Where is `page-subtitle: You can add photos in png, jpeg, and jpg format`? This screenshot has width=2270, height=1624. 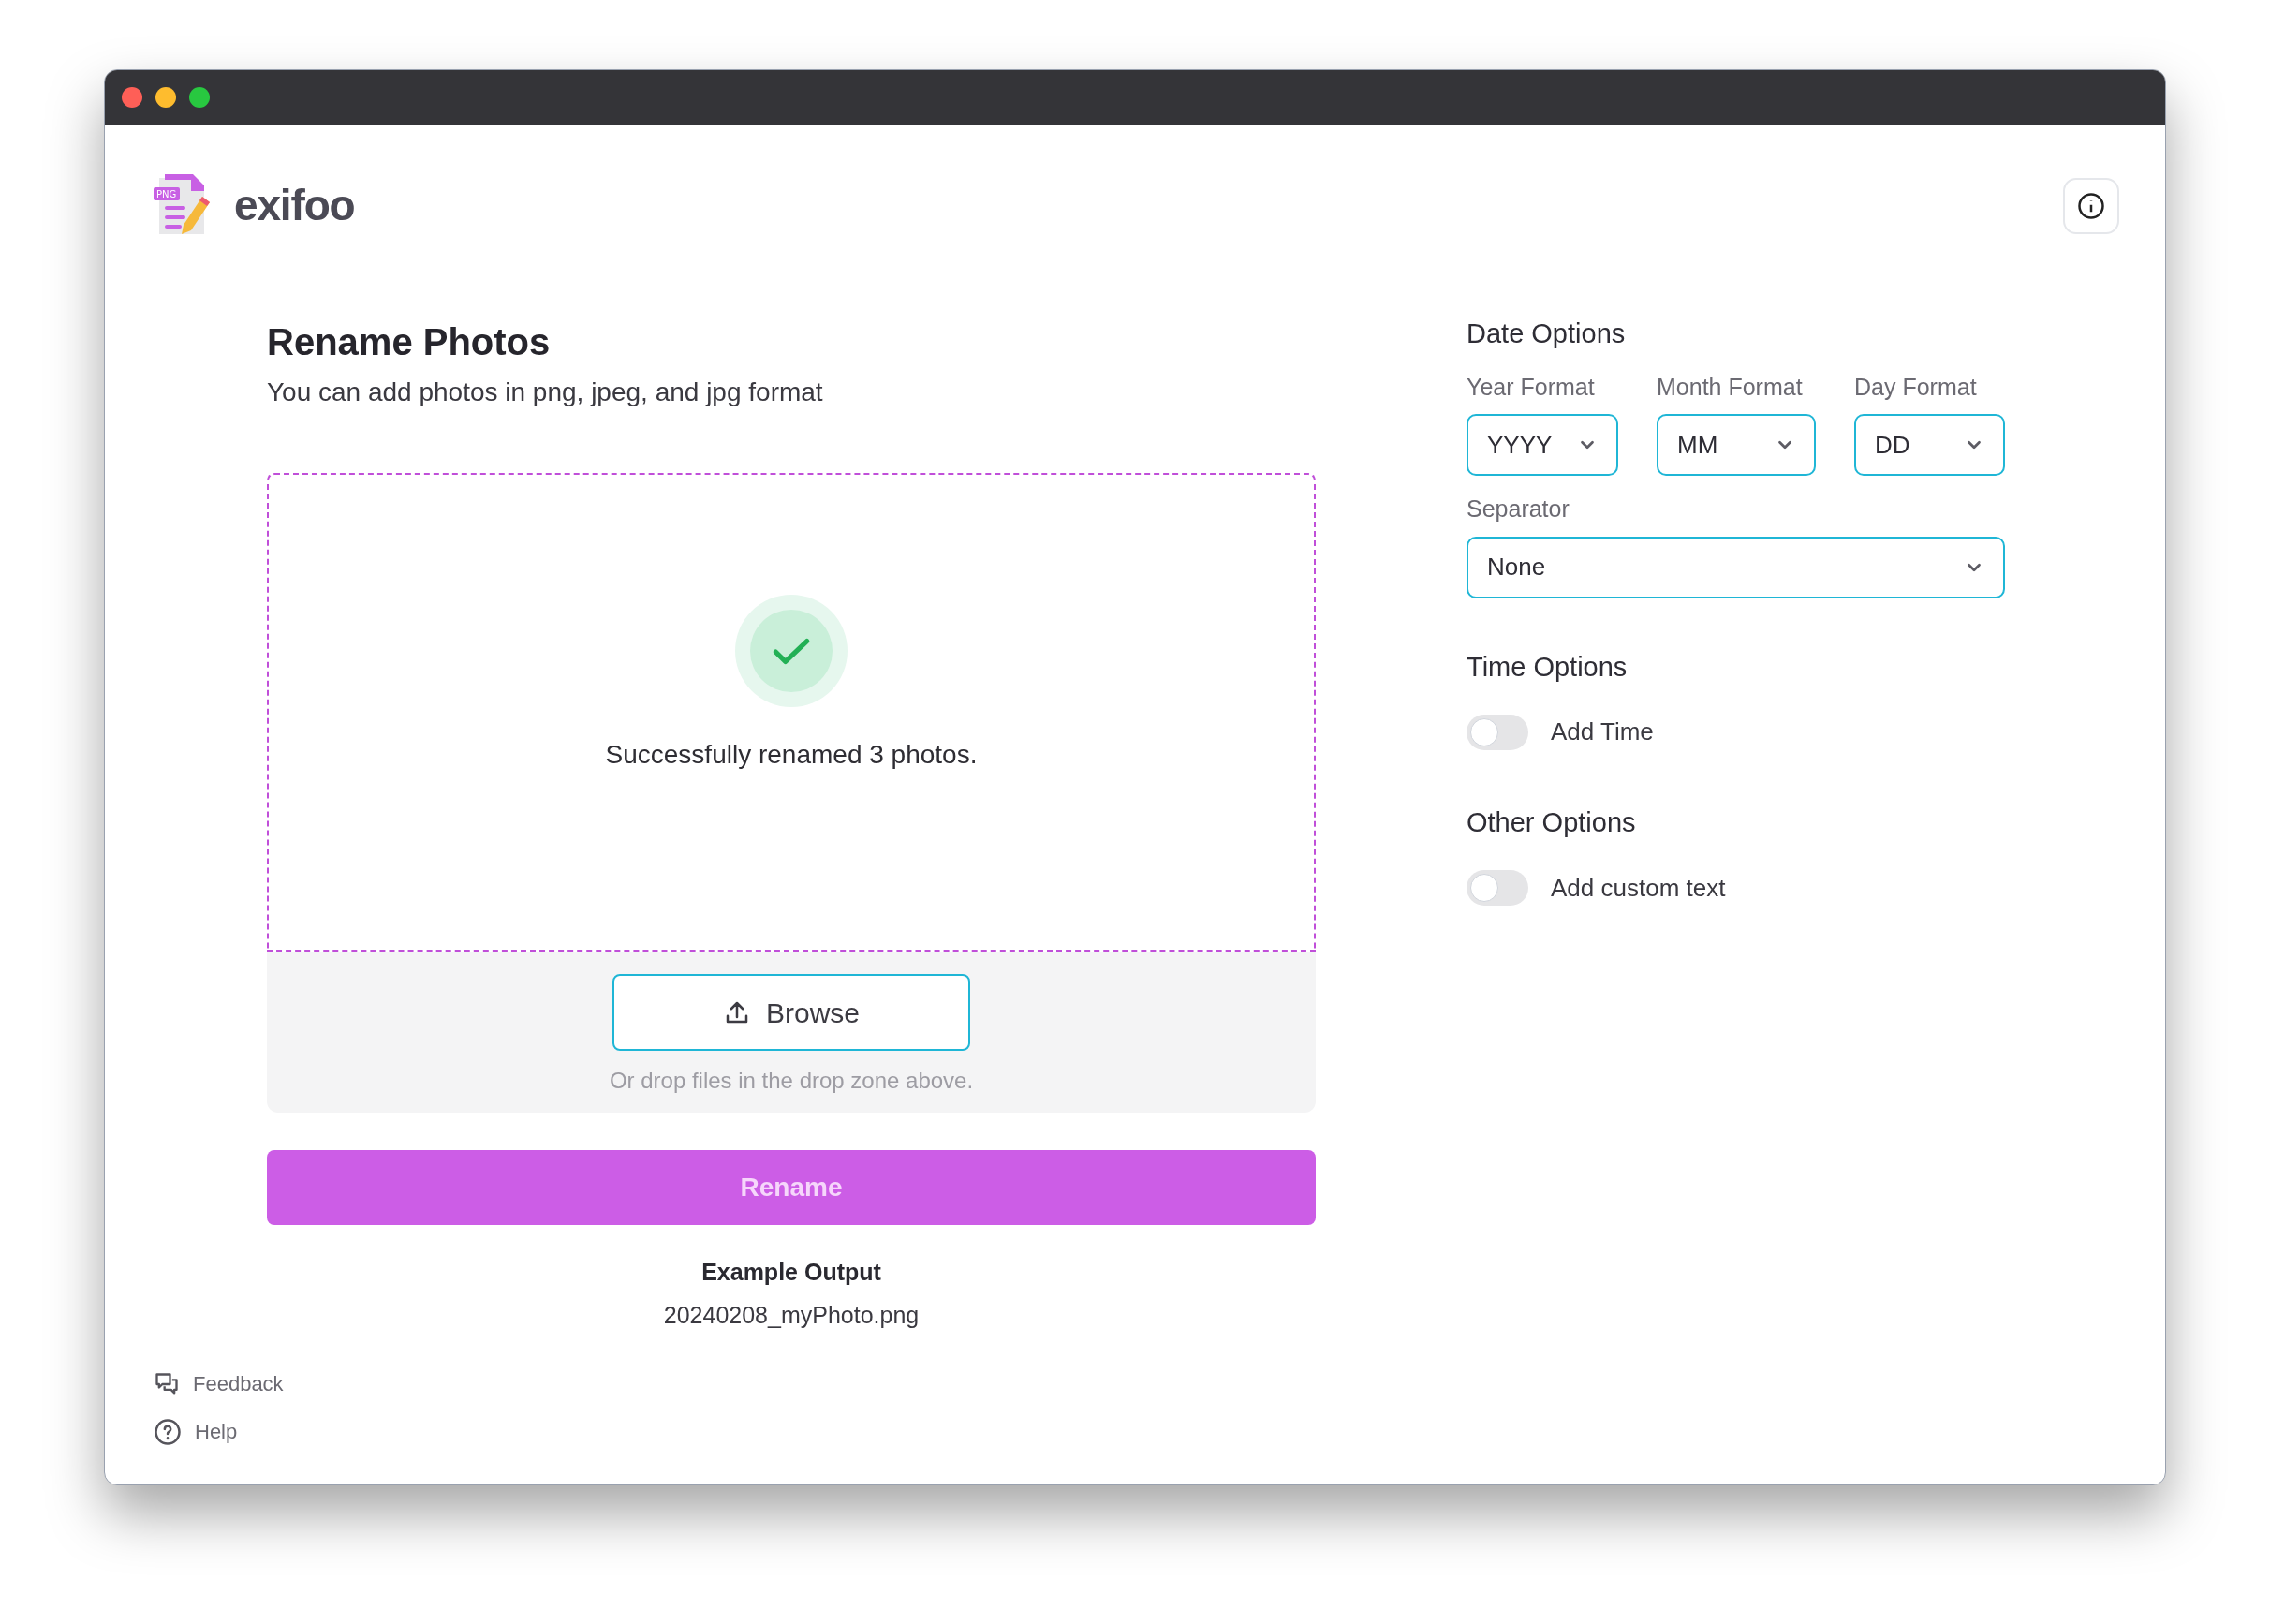 page-subtitle: You can add photos in png, jpeg, and jpg format is located at coordinates (545, 392).